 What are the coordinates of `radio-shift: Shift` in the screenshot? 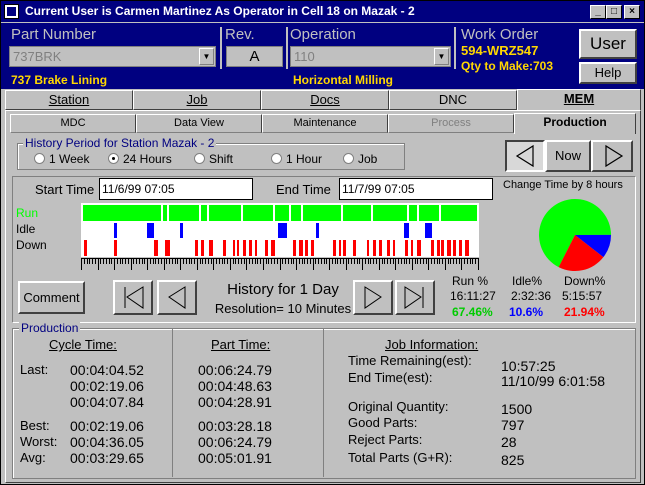 It's located at (213, 159).